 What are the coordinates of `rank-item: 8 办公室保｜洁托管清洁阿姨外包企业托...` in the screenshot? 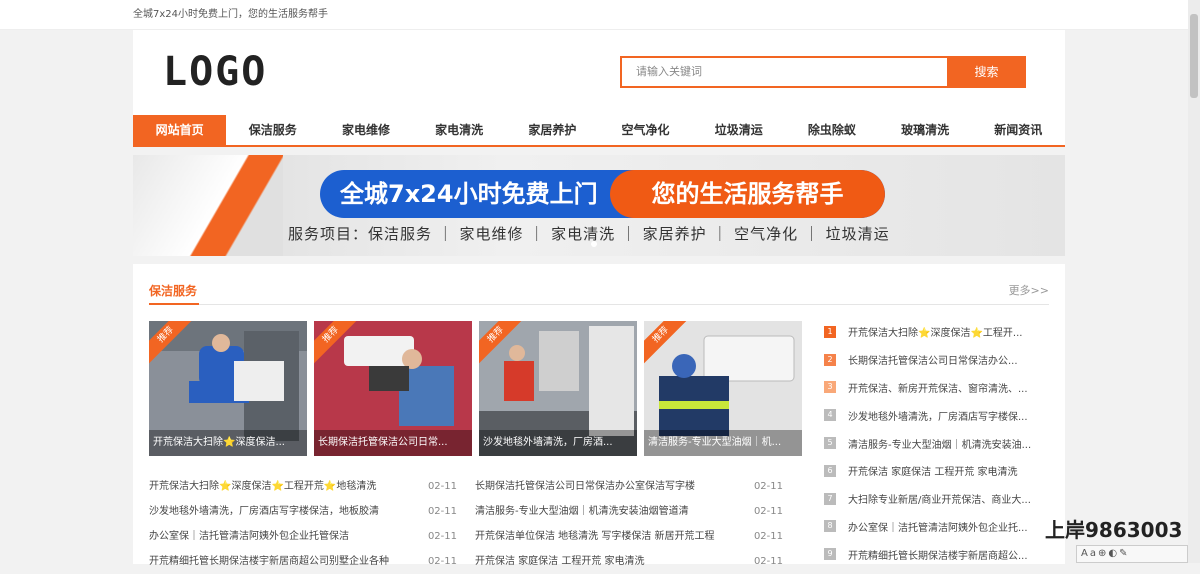 It's located at (936, 527).